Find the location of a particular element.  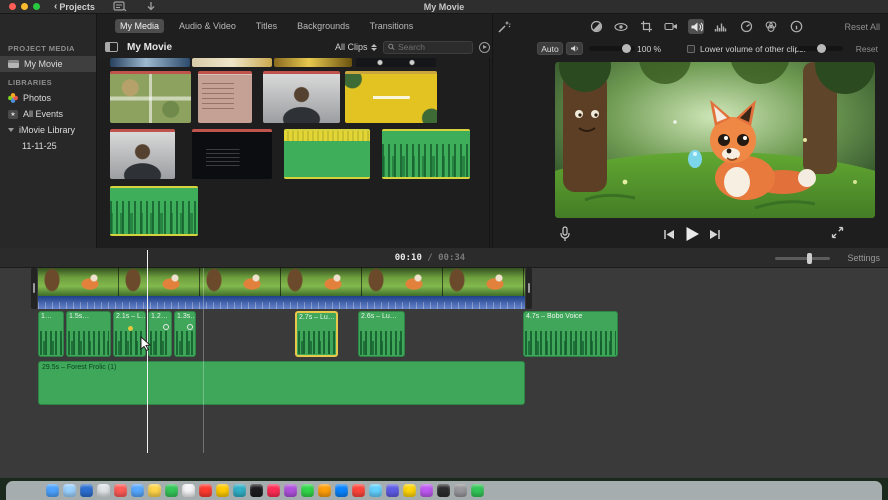

play-button is located at coordinates (692, 234).